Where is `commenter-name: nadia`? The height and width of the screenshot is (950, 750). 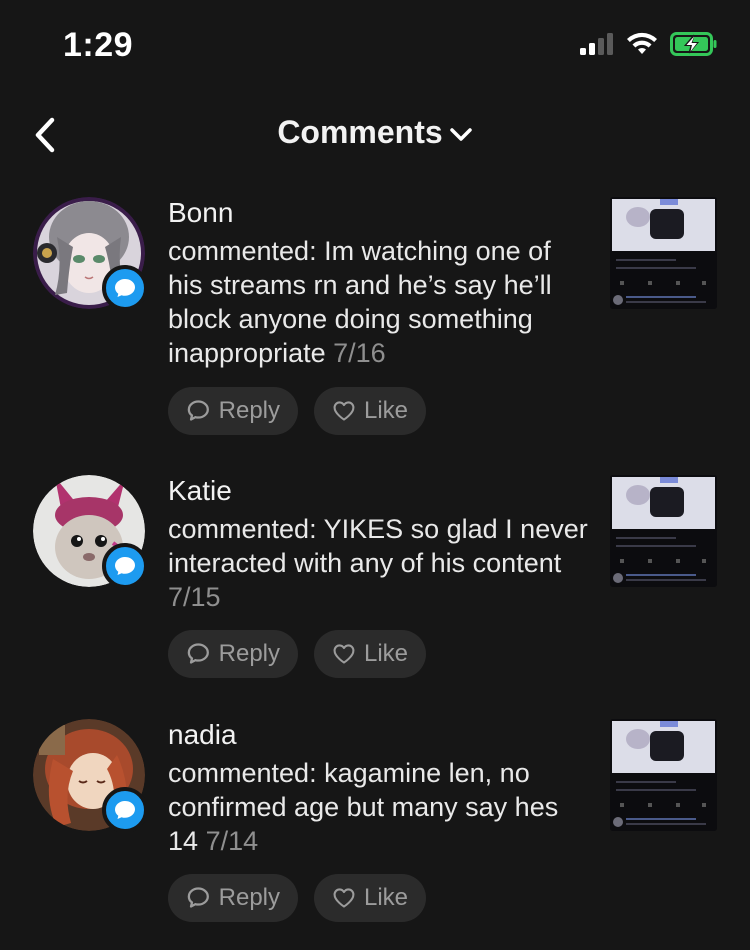 commenter-name: nadia is located at coordinates (202, 735).